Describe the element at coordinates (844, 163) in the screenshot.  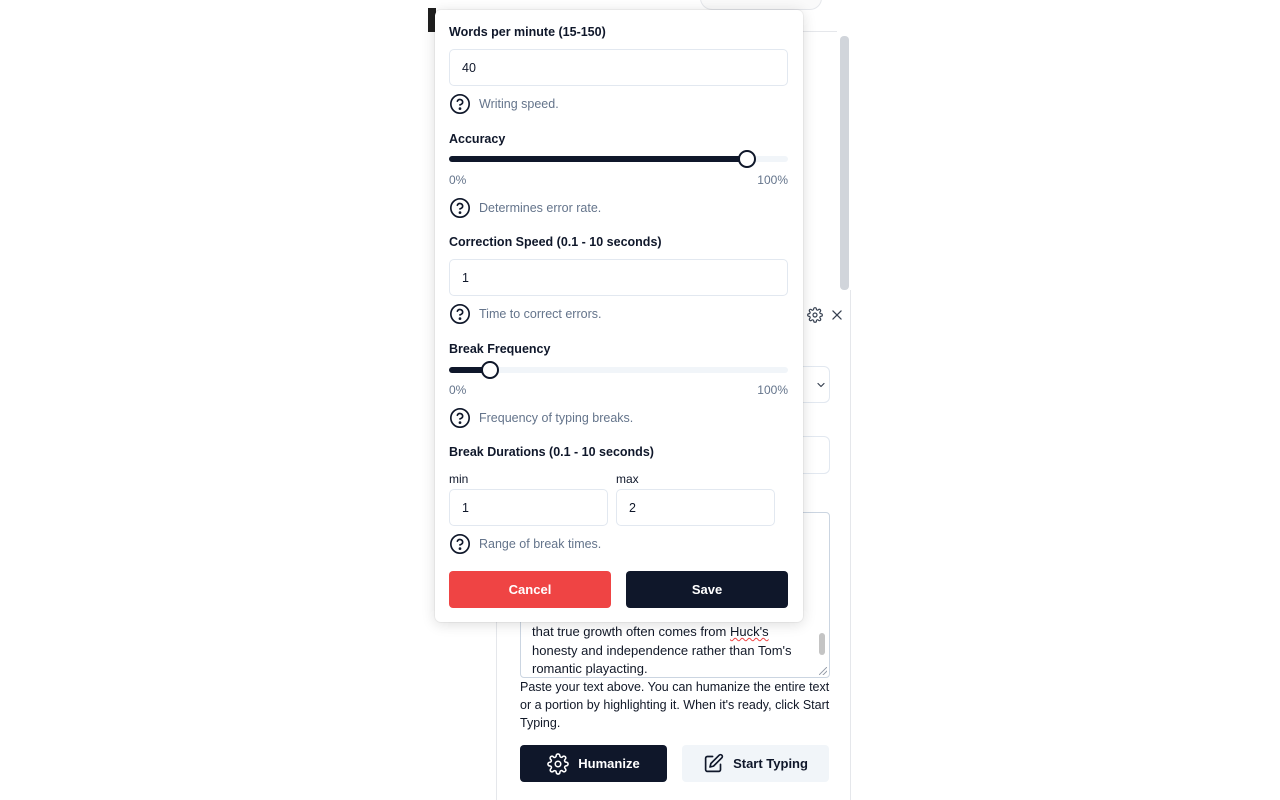
I see `host-scrollbar` at that location.